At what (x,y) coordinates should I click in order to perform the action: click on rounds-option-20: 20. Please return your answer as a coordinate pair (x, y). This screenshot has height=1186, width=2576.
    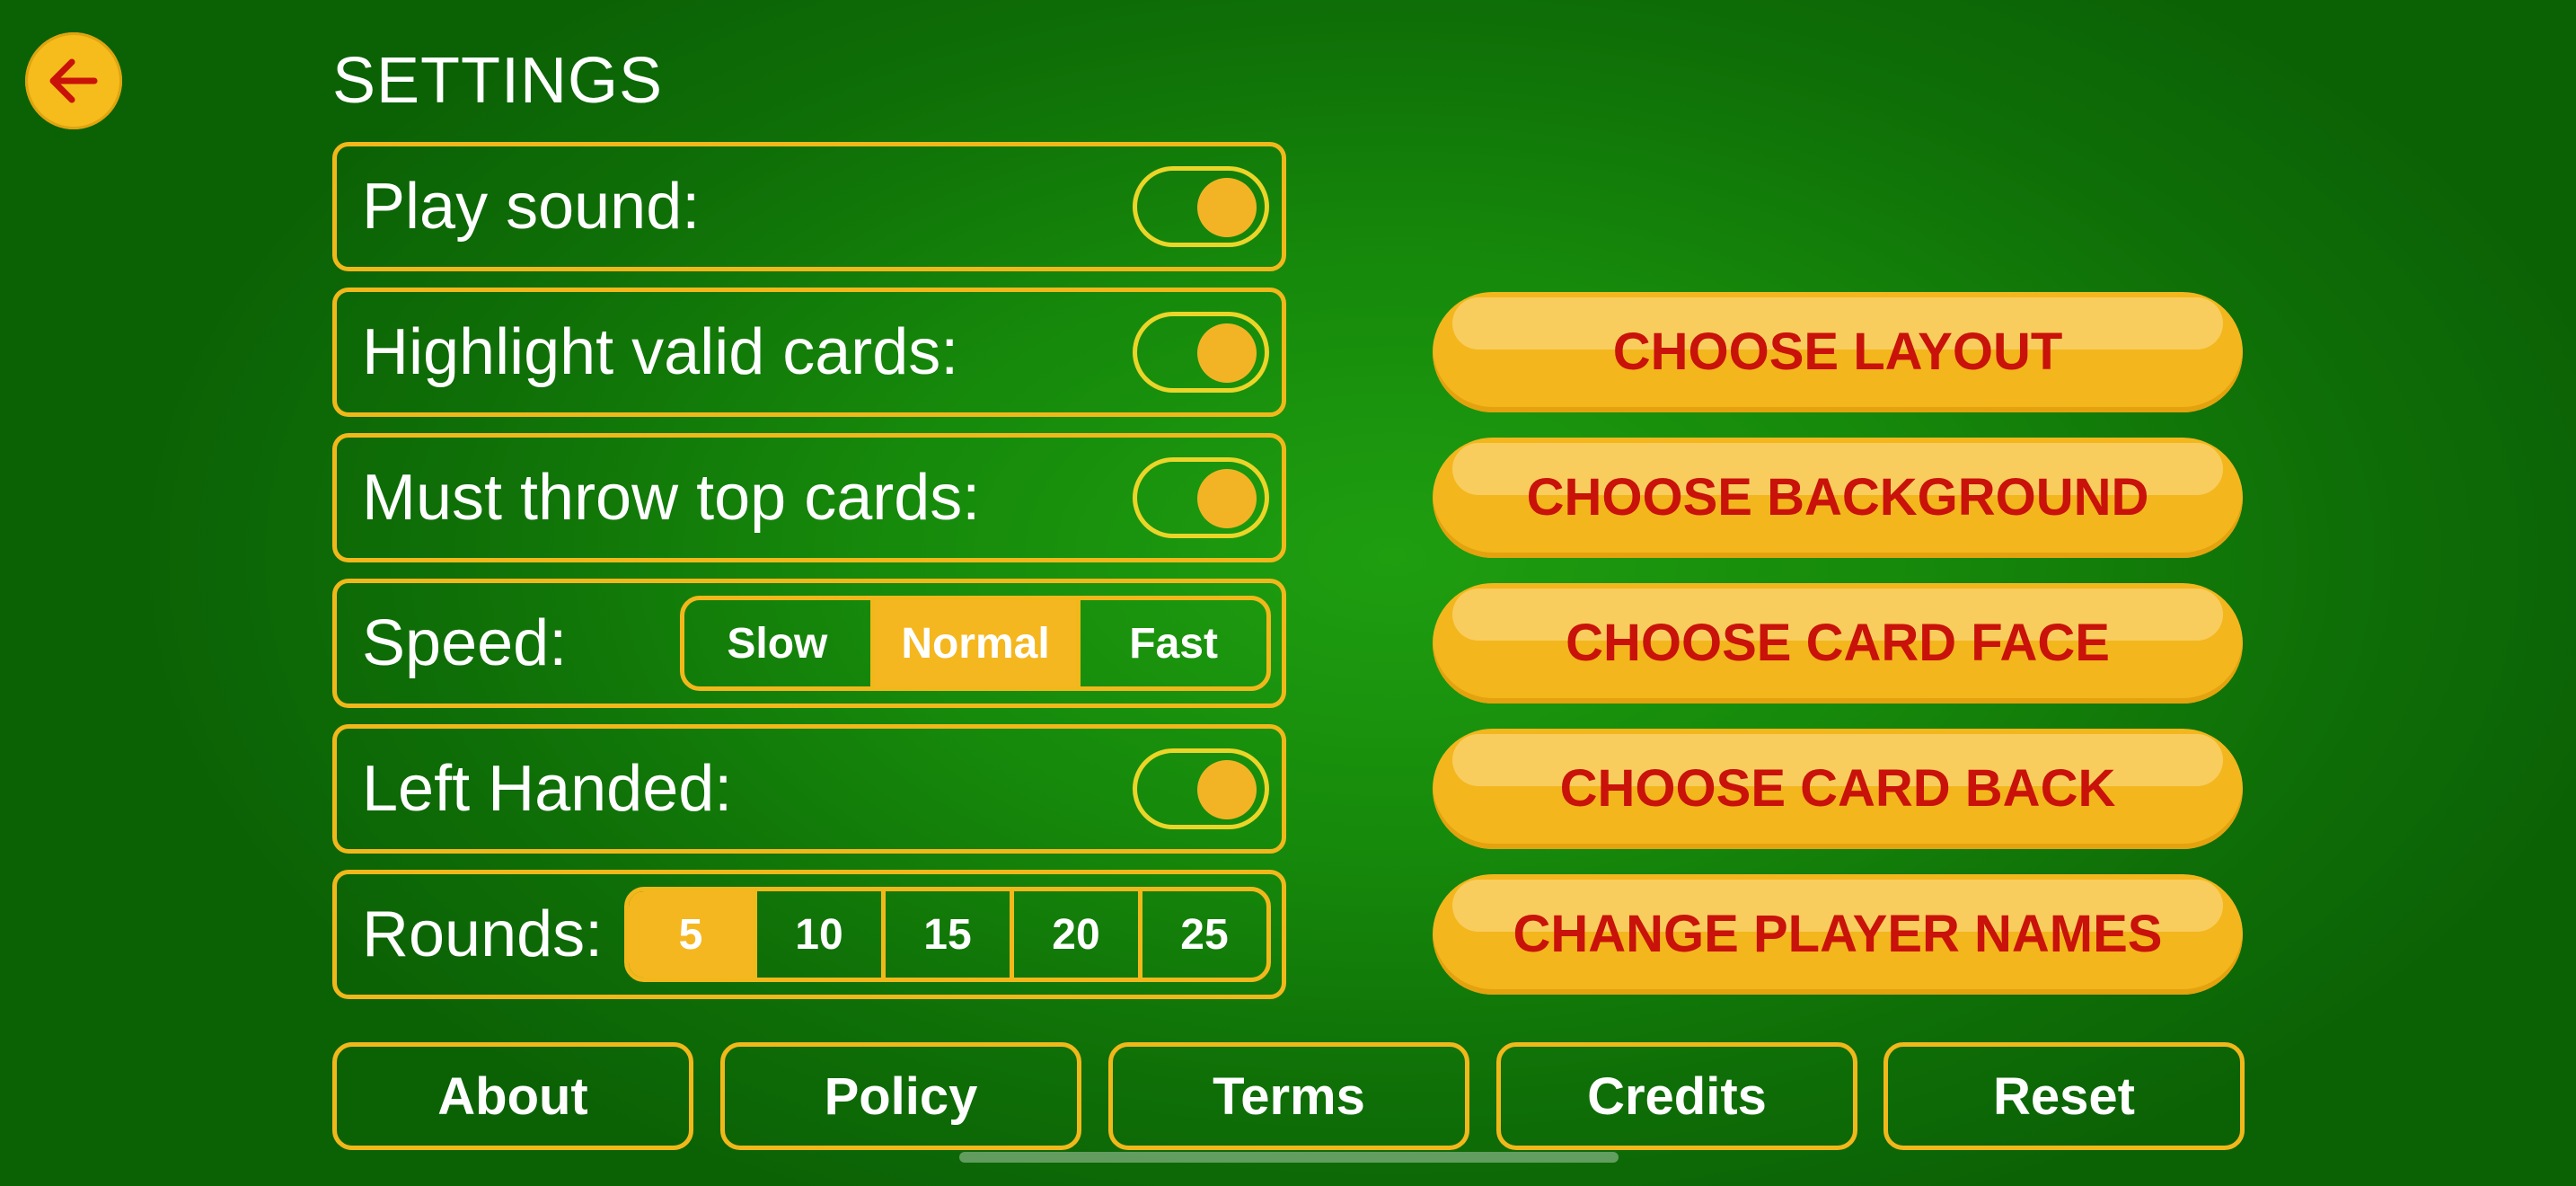
    Looking at the image, I should click on (1074, 934).